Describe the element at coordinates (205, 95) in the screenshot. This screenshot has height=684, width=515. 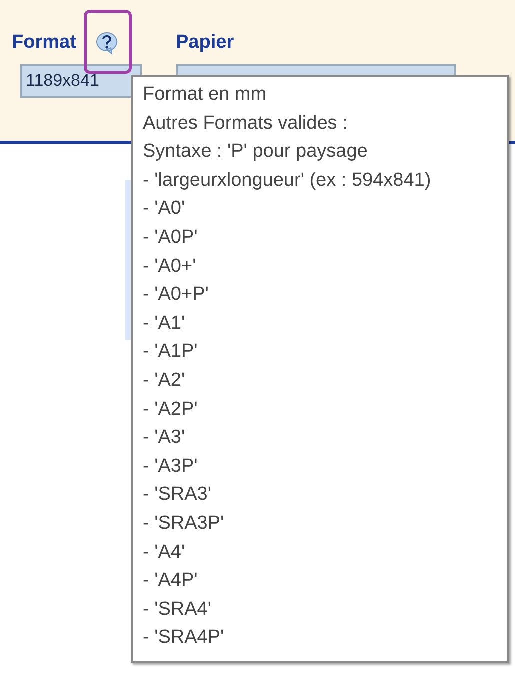
I see `tooltip-line: Format en mm` at that location.